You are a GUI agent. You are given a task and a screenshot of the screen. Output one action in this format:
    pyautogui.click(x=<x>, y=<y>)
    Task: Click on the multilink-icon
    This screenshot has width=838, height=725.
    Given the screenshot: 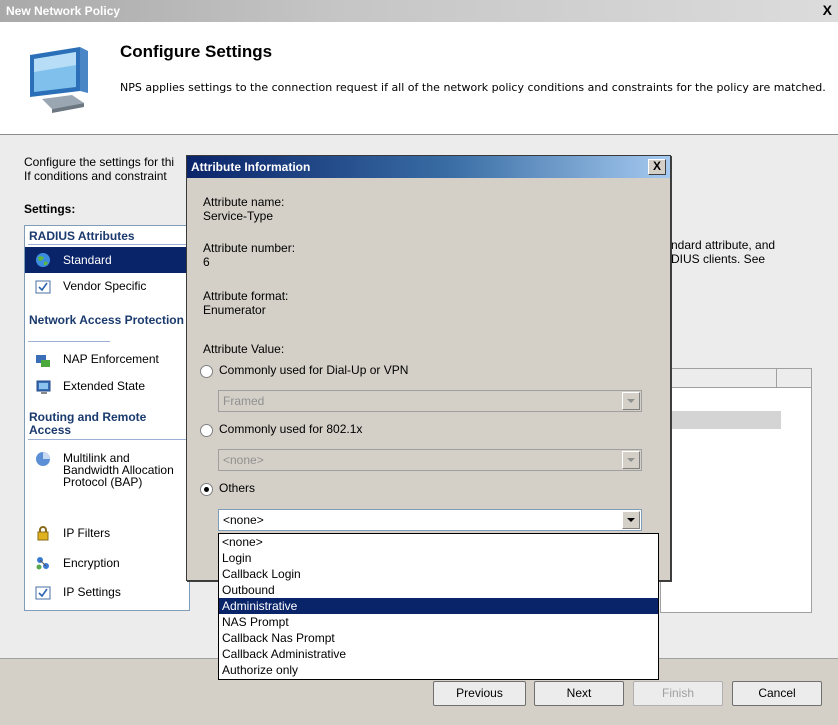 What is the action you would take?
    pyautogui.click(x=43, y=459)
    